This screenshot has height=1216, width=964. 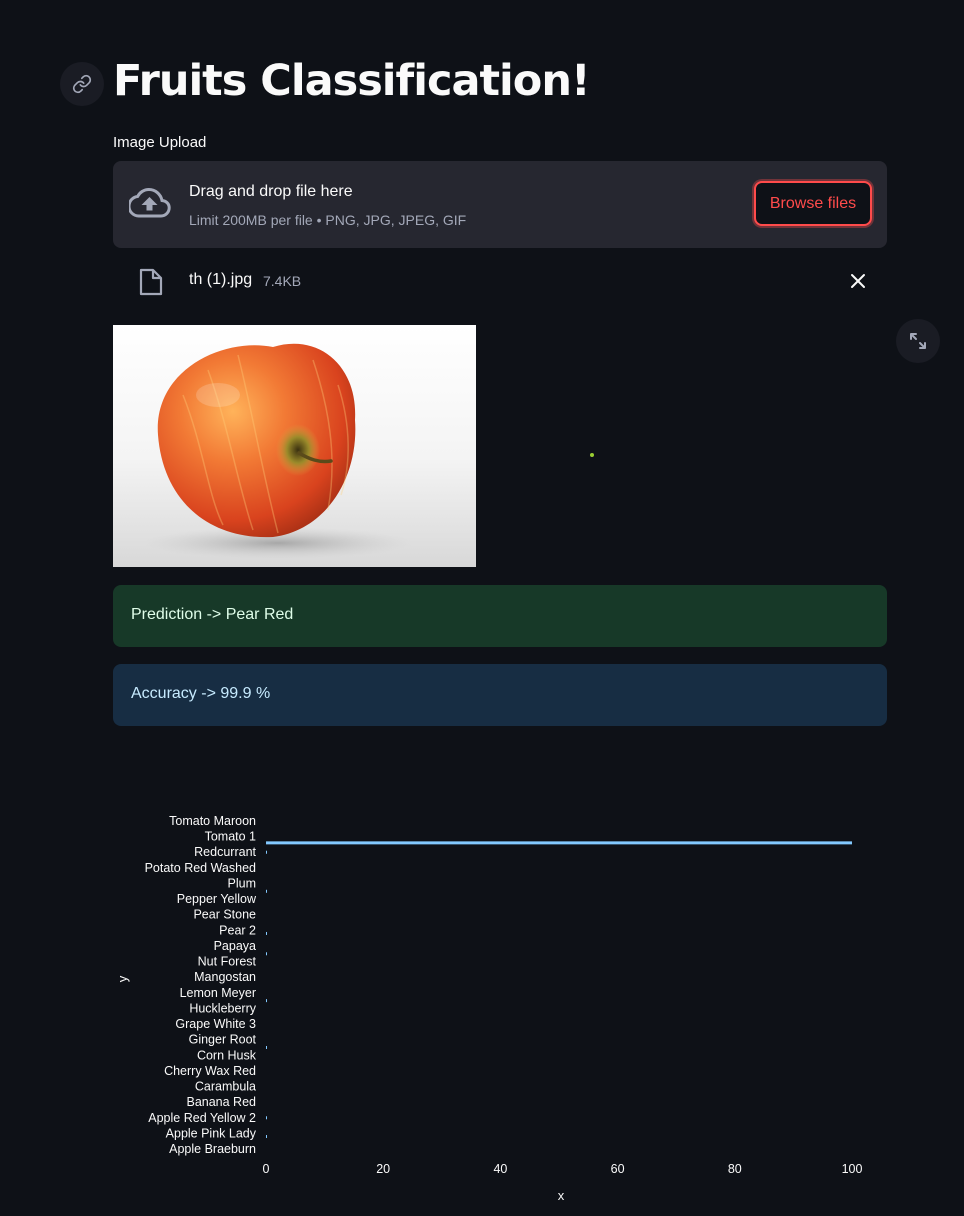 What do you see at coordinates (227, 1055) in the screenshot?
I see `y-tick-label: Corn Husk` at bounding box center [227, 1055].